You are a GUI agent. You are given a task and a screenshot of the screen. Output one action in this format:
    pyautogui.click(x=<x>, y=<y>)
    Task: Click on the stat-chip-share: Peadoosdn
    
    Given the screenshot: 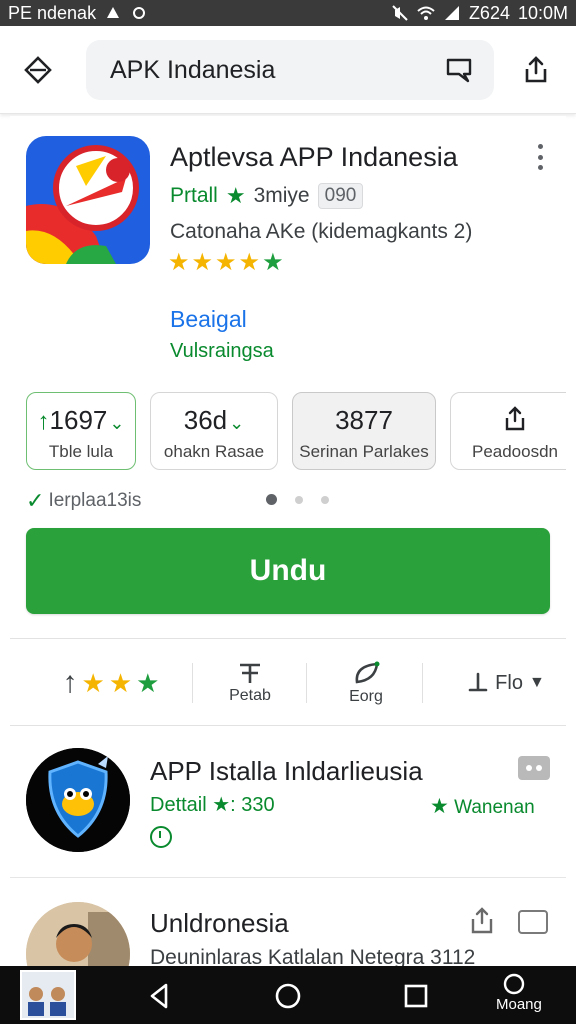 What is the action you would take?
    pyautogui.click(x=508, y=431)
    